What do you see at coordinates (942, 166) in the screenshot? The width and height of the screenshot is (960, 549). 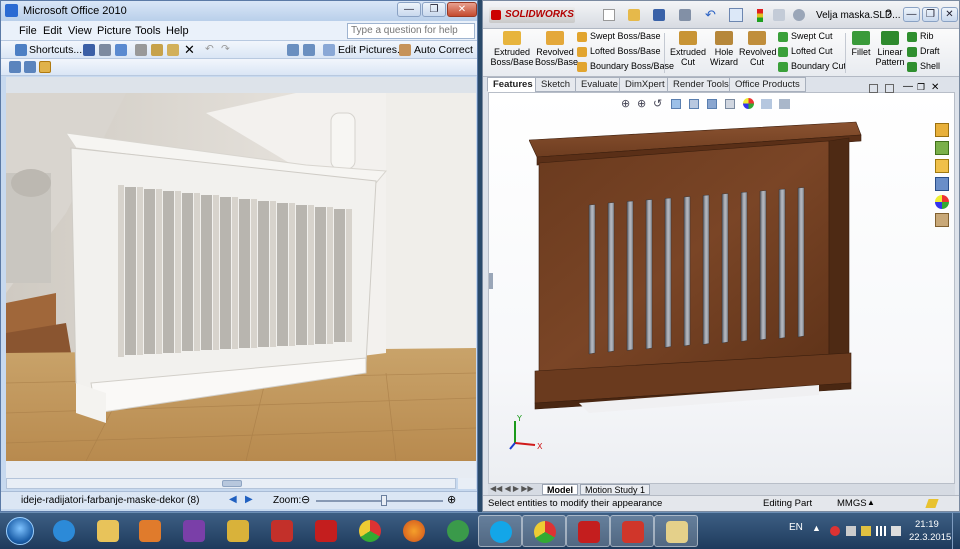 I see `file-explorer-icon` at bounding box center [942, 166].